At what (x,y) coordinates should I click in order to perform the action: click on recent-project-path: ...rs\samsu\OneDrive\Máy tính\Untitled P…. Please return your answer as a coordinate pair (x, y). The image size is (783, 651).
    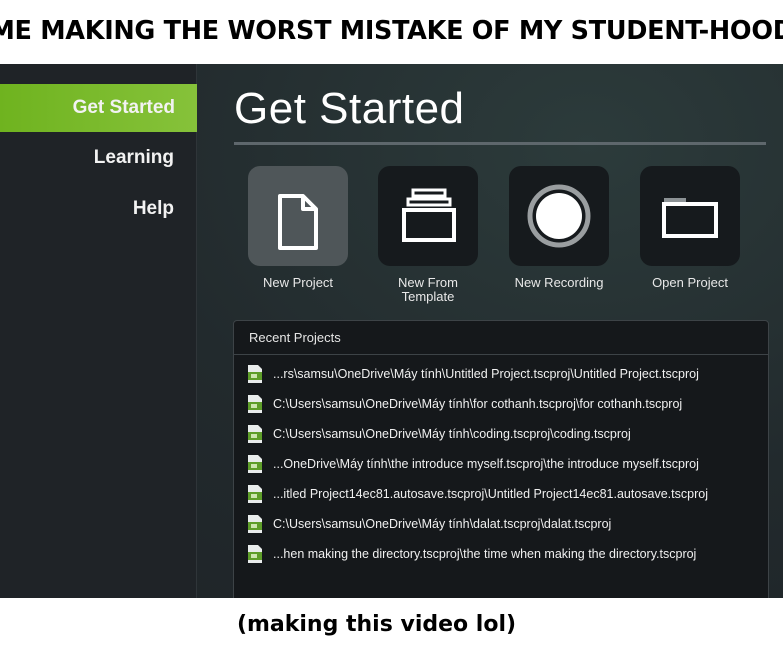
    Looking at the image, I should click on (486, 374).